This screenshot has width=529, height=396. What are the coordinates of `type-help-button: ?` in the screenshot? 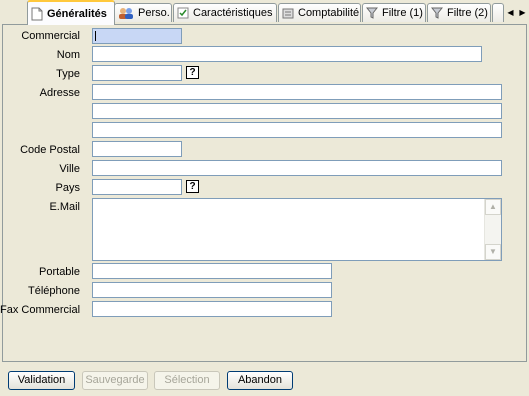 It's located at (192, 72).